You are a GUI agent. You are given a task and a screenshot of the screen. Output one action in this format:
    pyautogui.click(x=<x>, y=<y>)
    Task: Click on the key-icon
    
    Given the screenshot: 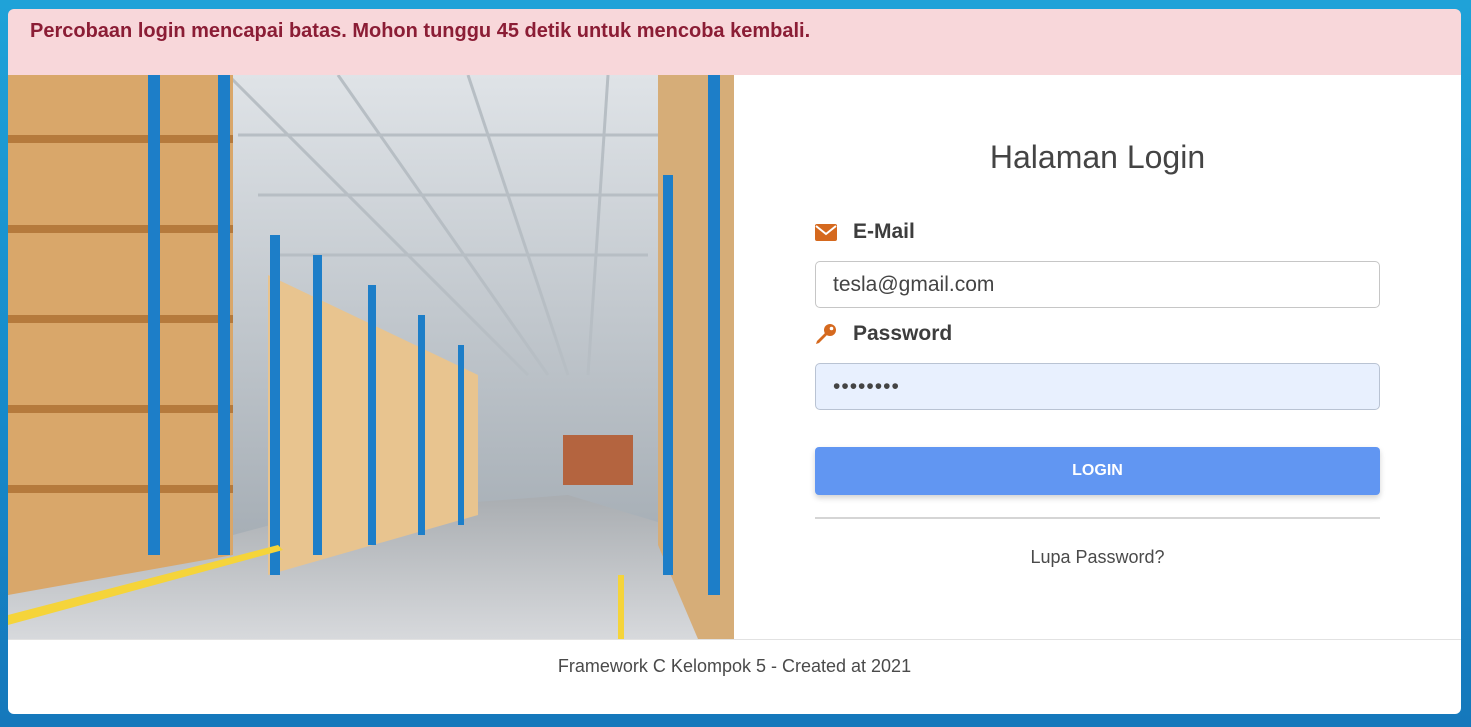 What is the action you would take?
    pyautogui.click(x=826, y=334)
    